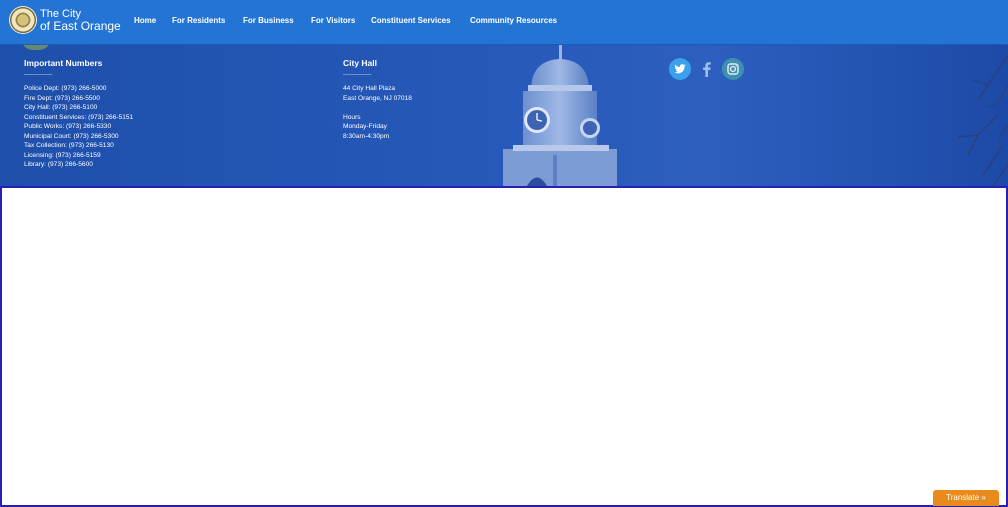  Describe the element at coordinates (513, 20) in the screenshot. I see `nav-community-resources: Community Resources` at that location.